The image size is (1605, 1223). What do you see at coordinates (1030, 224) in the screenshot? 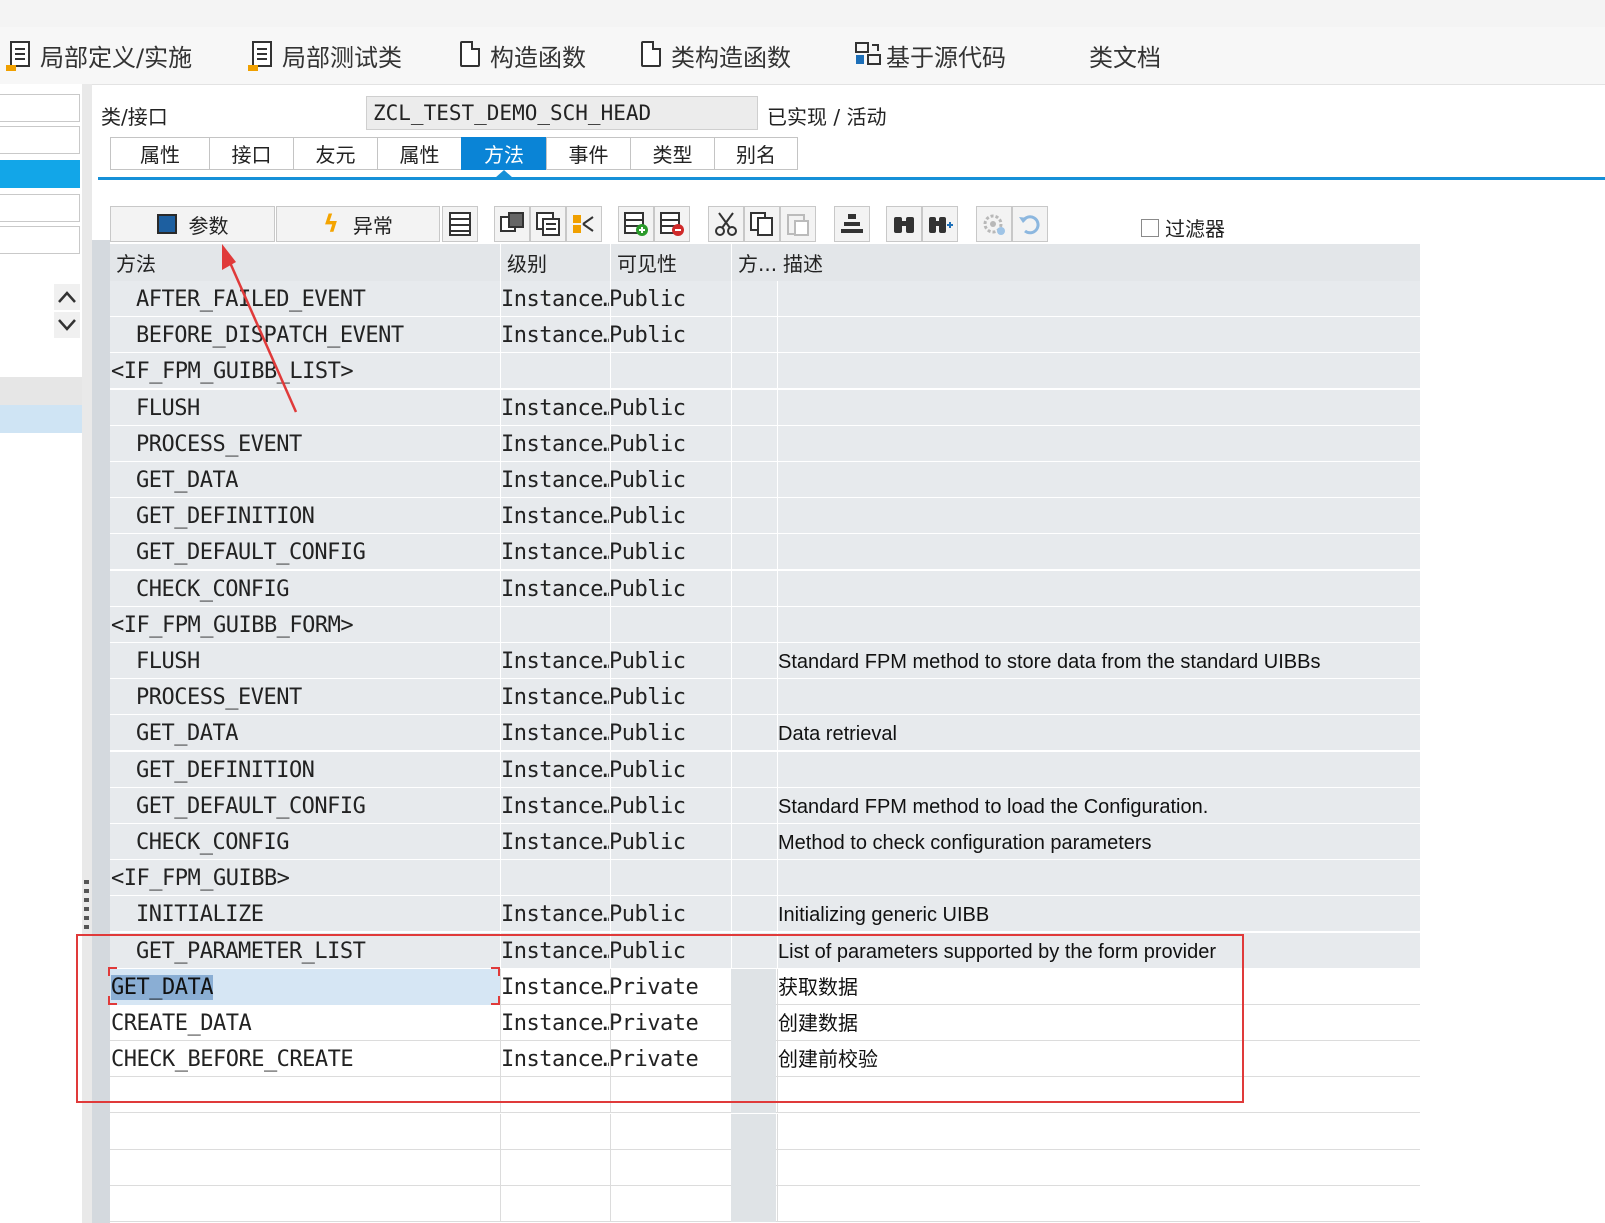
I see `undo-button` at bounding box center [1030, 224].